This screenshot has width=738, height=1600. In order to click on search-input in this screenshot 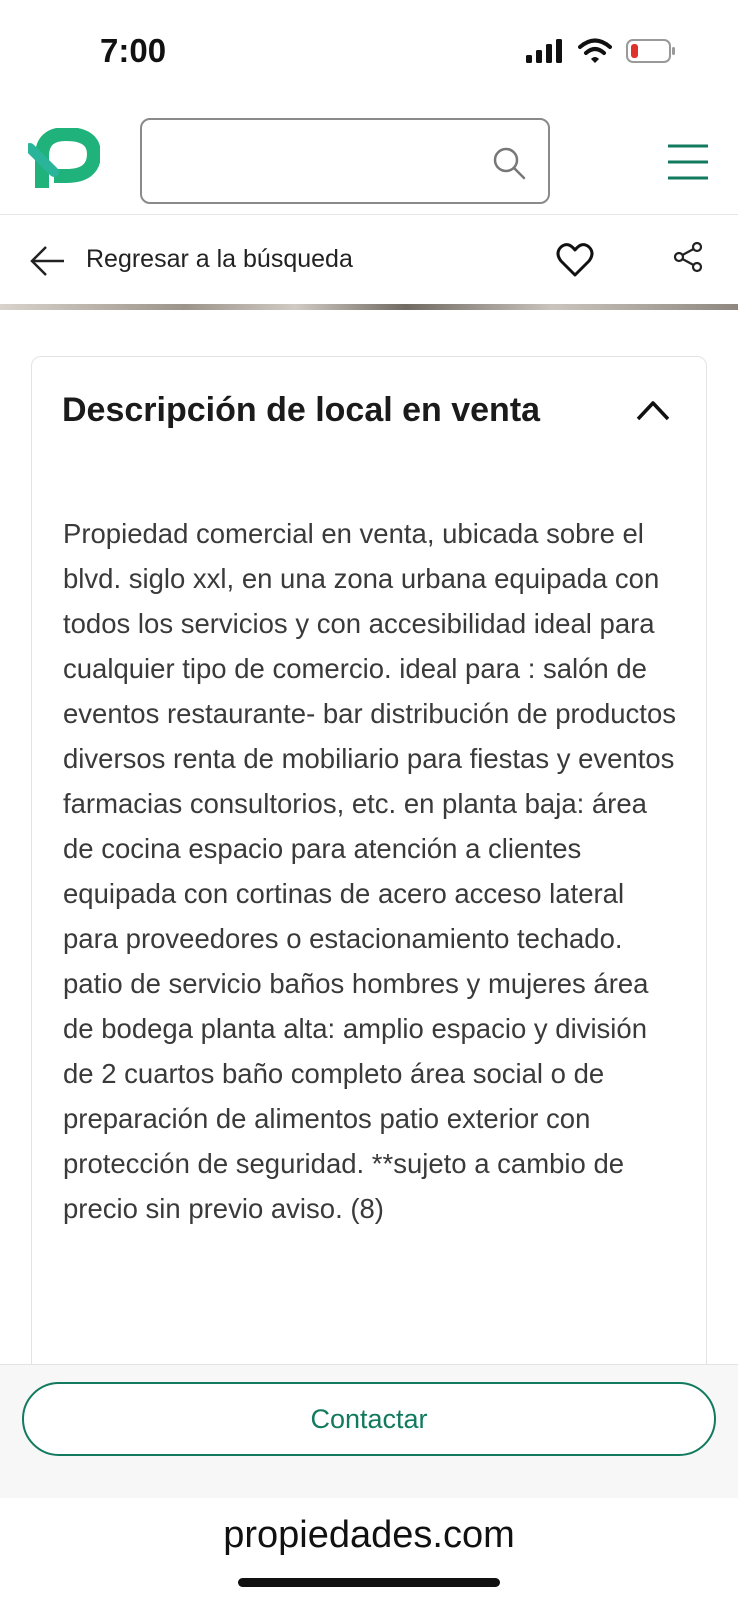, I will do `click(345, 161)`.